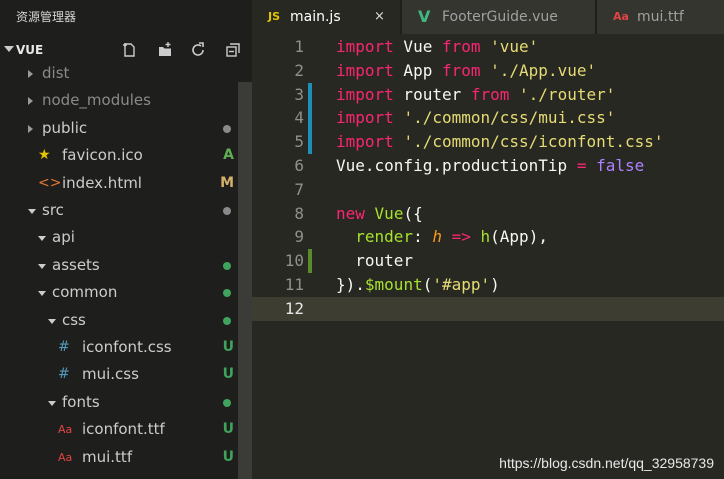 This screenshot has width=724, height=479. What do you see at coordinates (233, 50) in the screenshot?
I see `collapse-all-icon` at bounding box center [233, 50].